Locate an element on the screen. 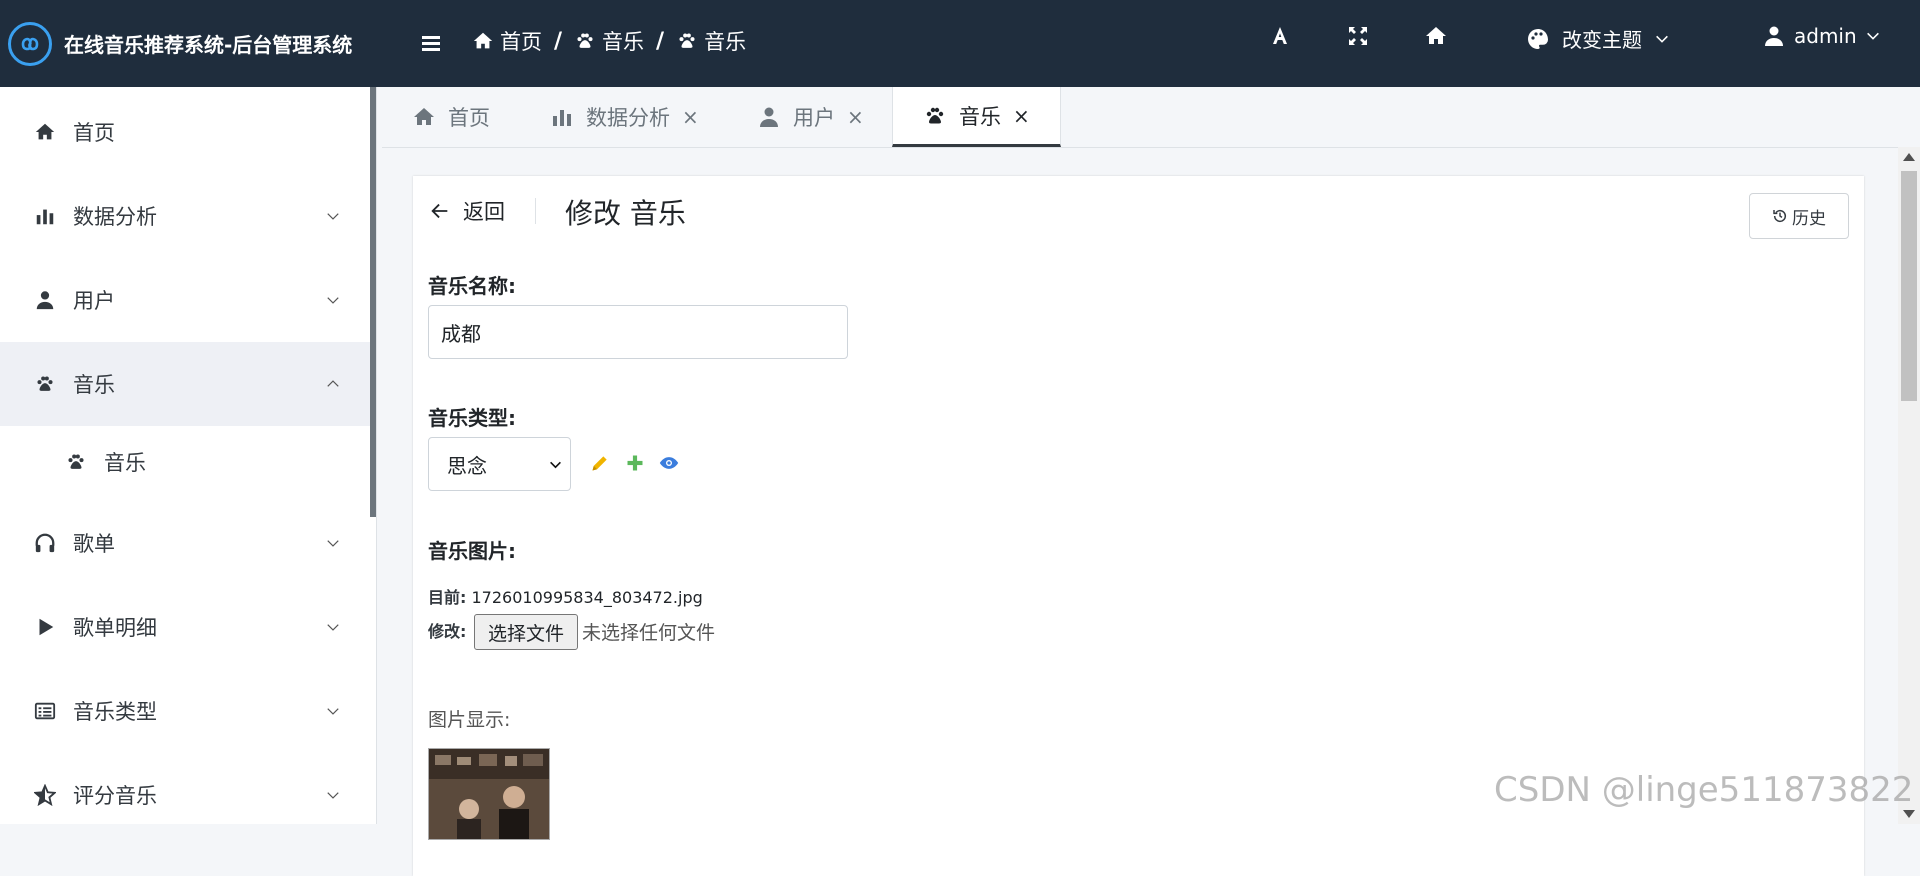 The height and width of the screenshot is (876, 1920). music-cover-thumbnail is located at coordinates (489, 794).